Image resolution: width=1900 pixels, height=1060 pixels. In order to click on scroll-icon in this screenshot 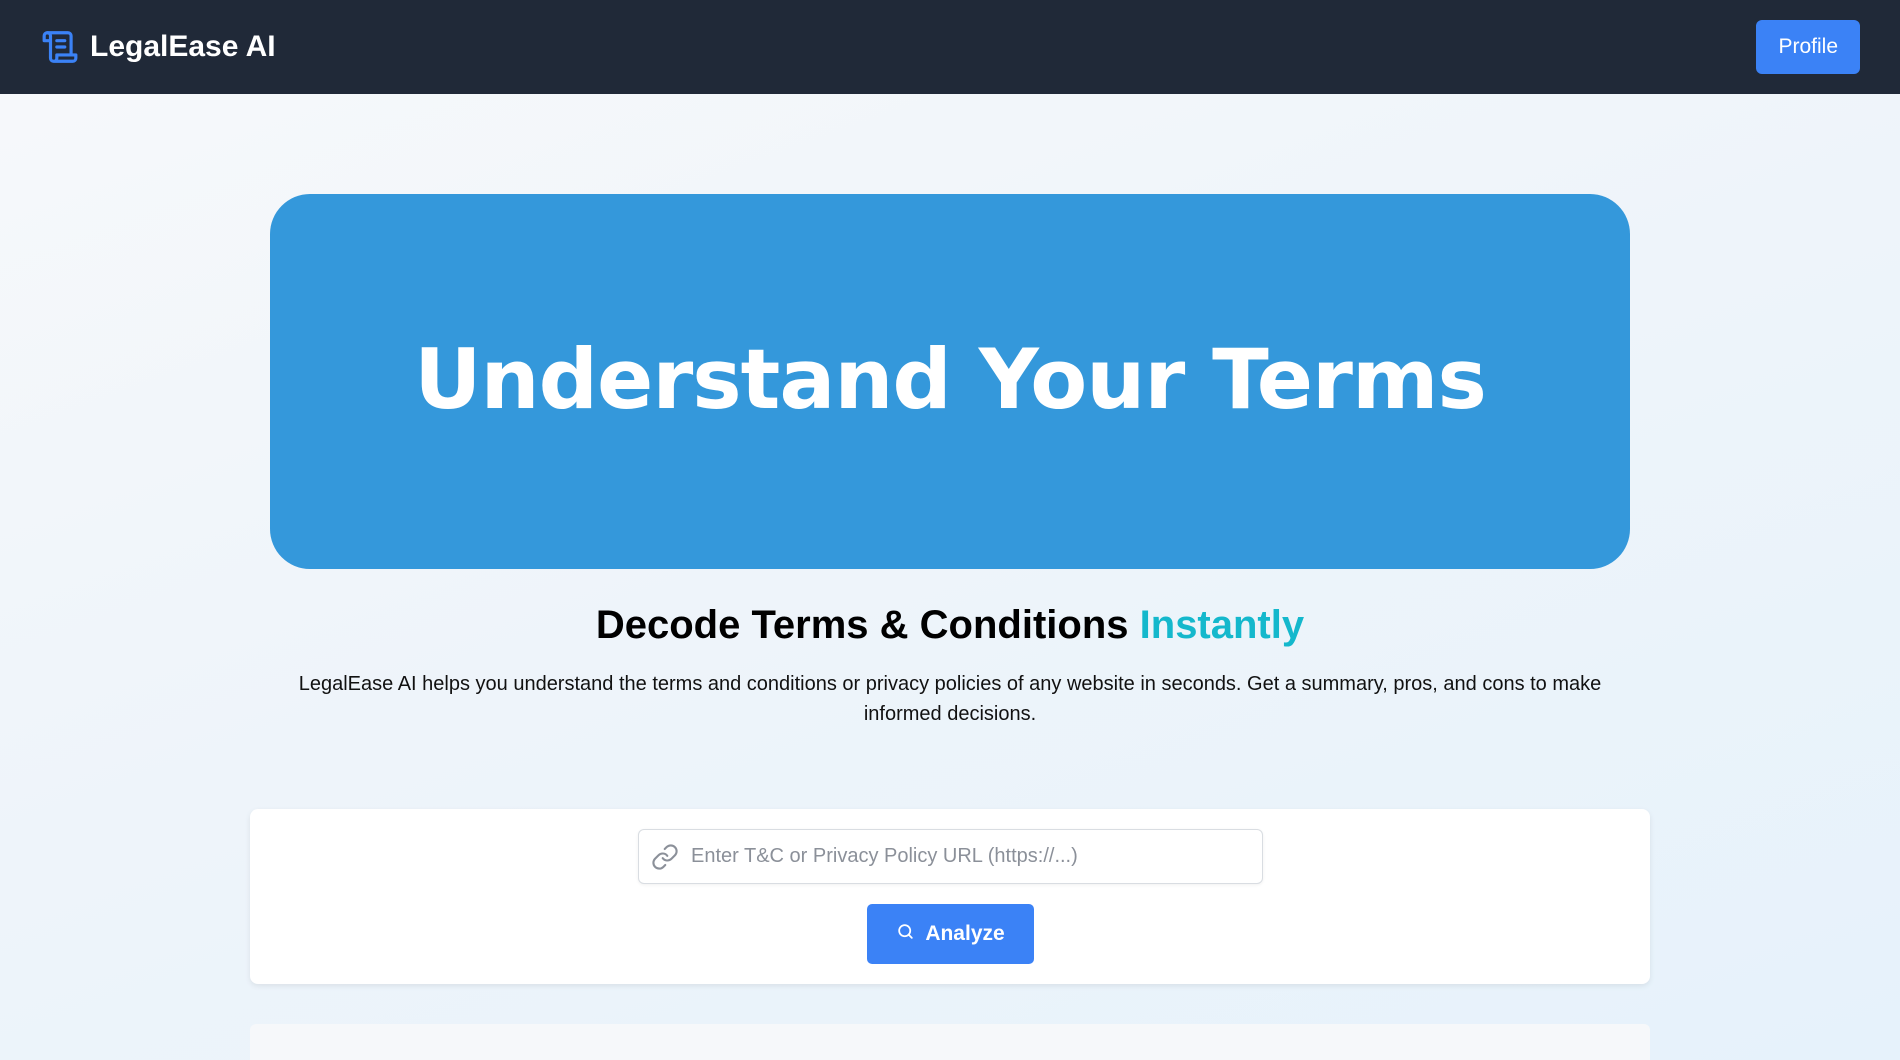, I will do `click(60, 47)`.